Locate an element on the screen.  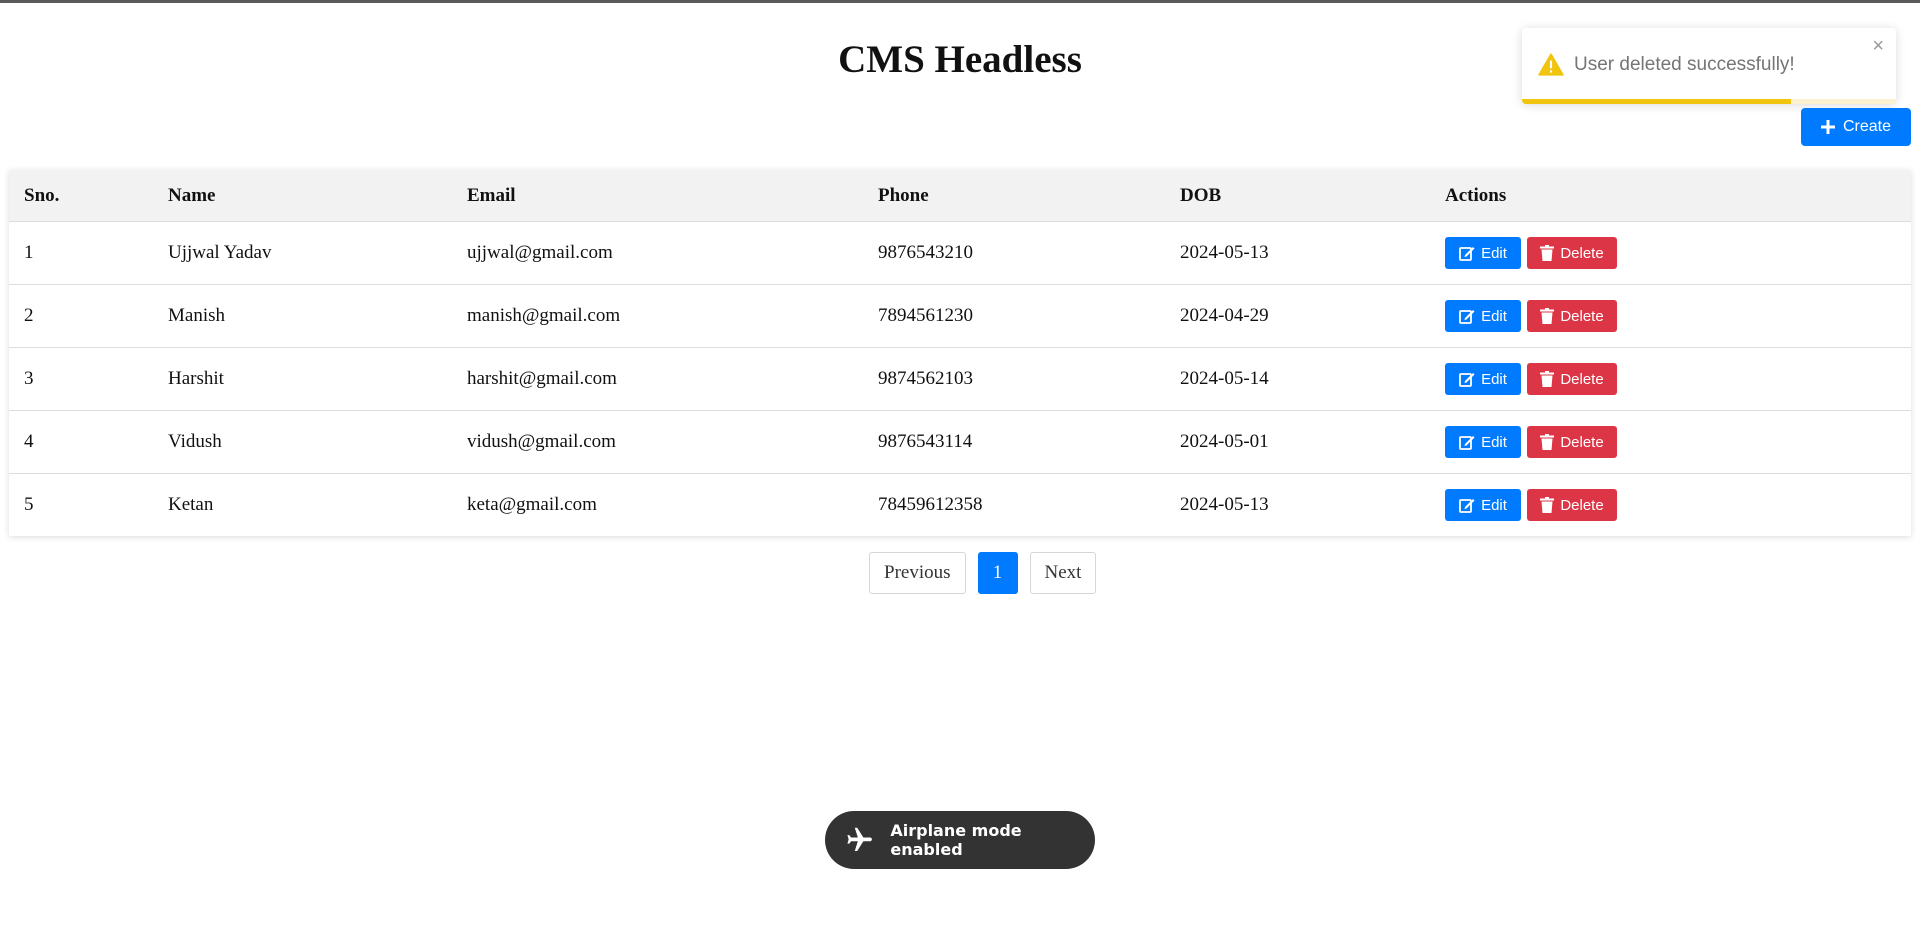
cell-sno: 1 is located at coordinates (81, 253).